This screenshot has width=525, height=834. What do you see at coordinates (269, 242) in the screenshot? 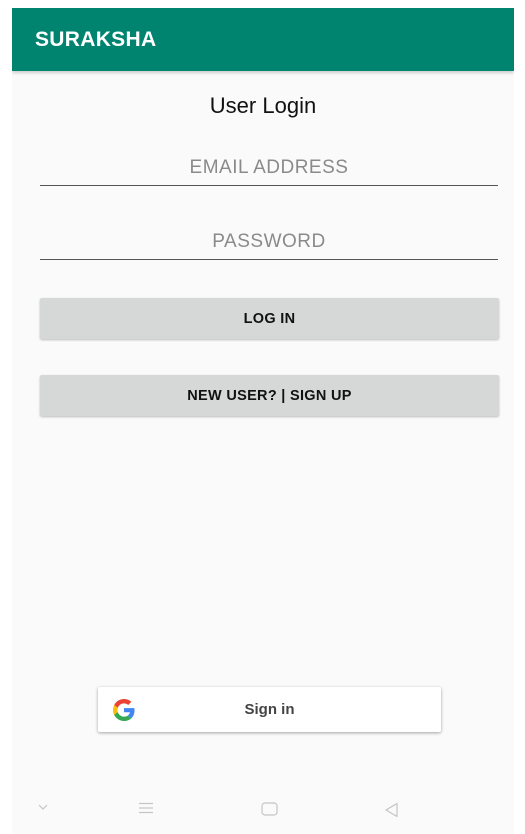
I see `password-field` at bounding box center [269, 242].